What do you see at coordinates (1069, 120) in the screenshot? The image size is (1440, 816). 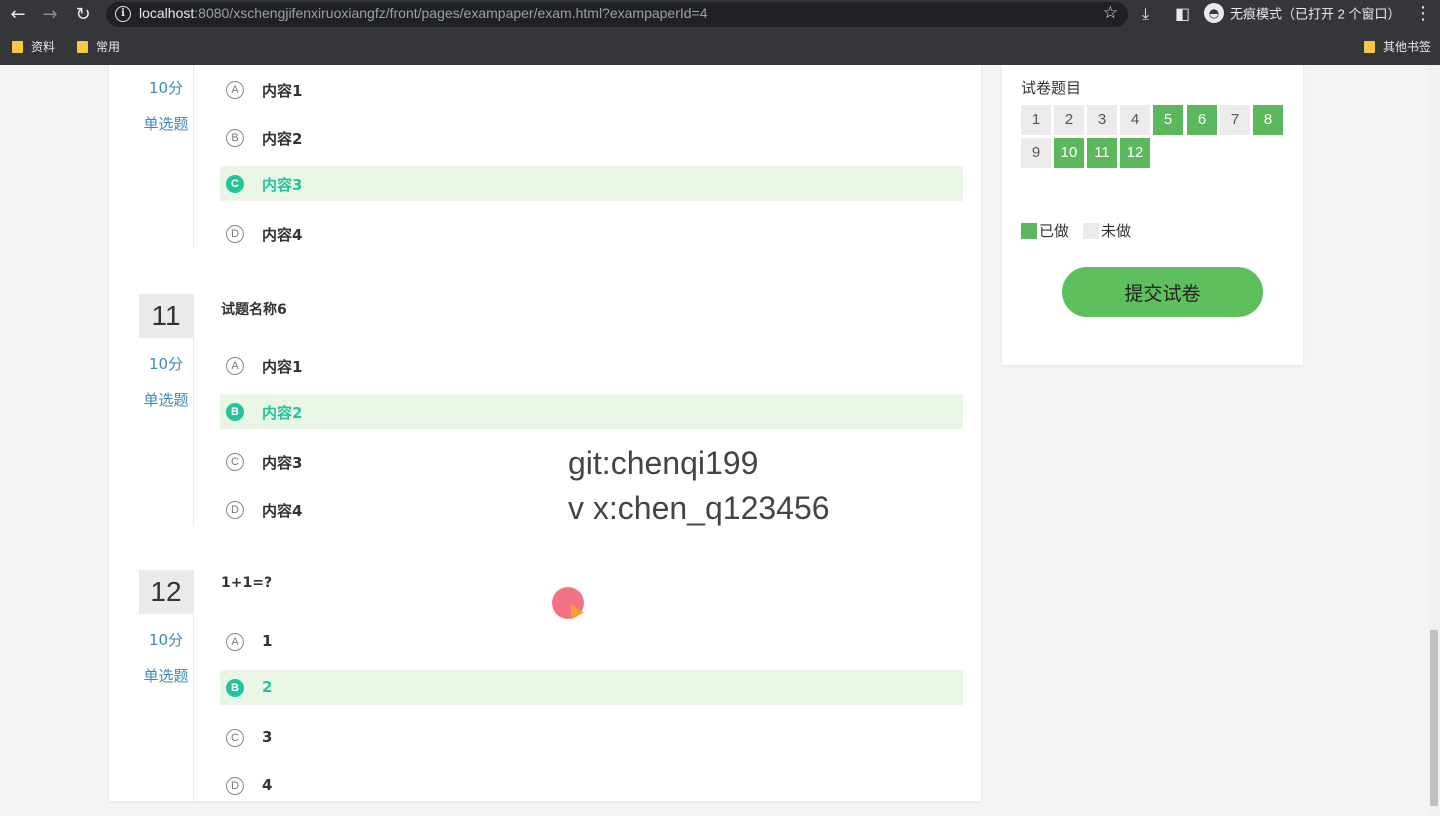 I see `question-cell: 2` at bounding box center [1069, 120].